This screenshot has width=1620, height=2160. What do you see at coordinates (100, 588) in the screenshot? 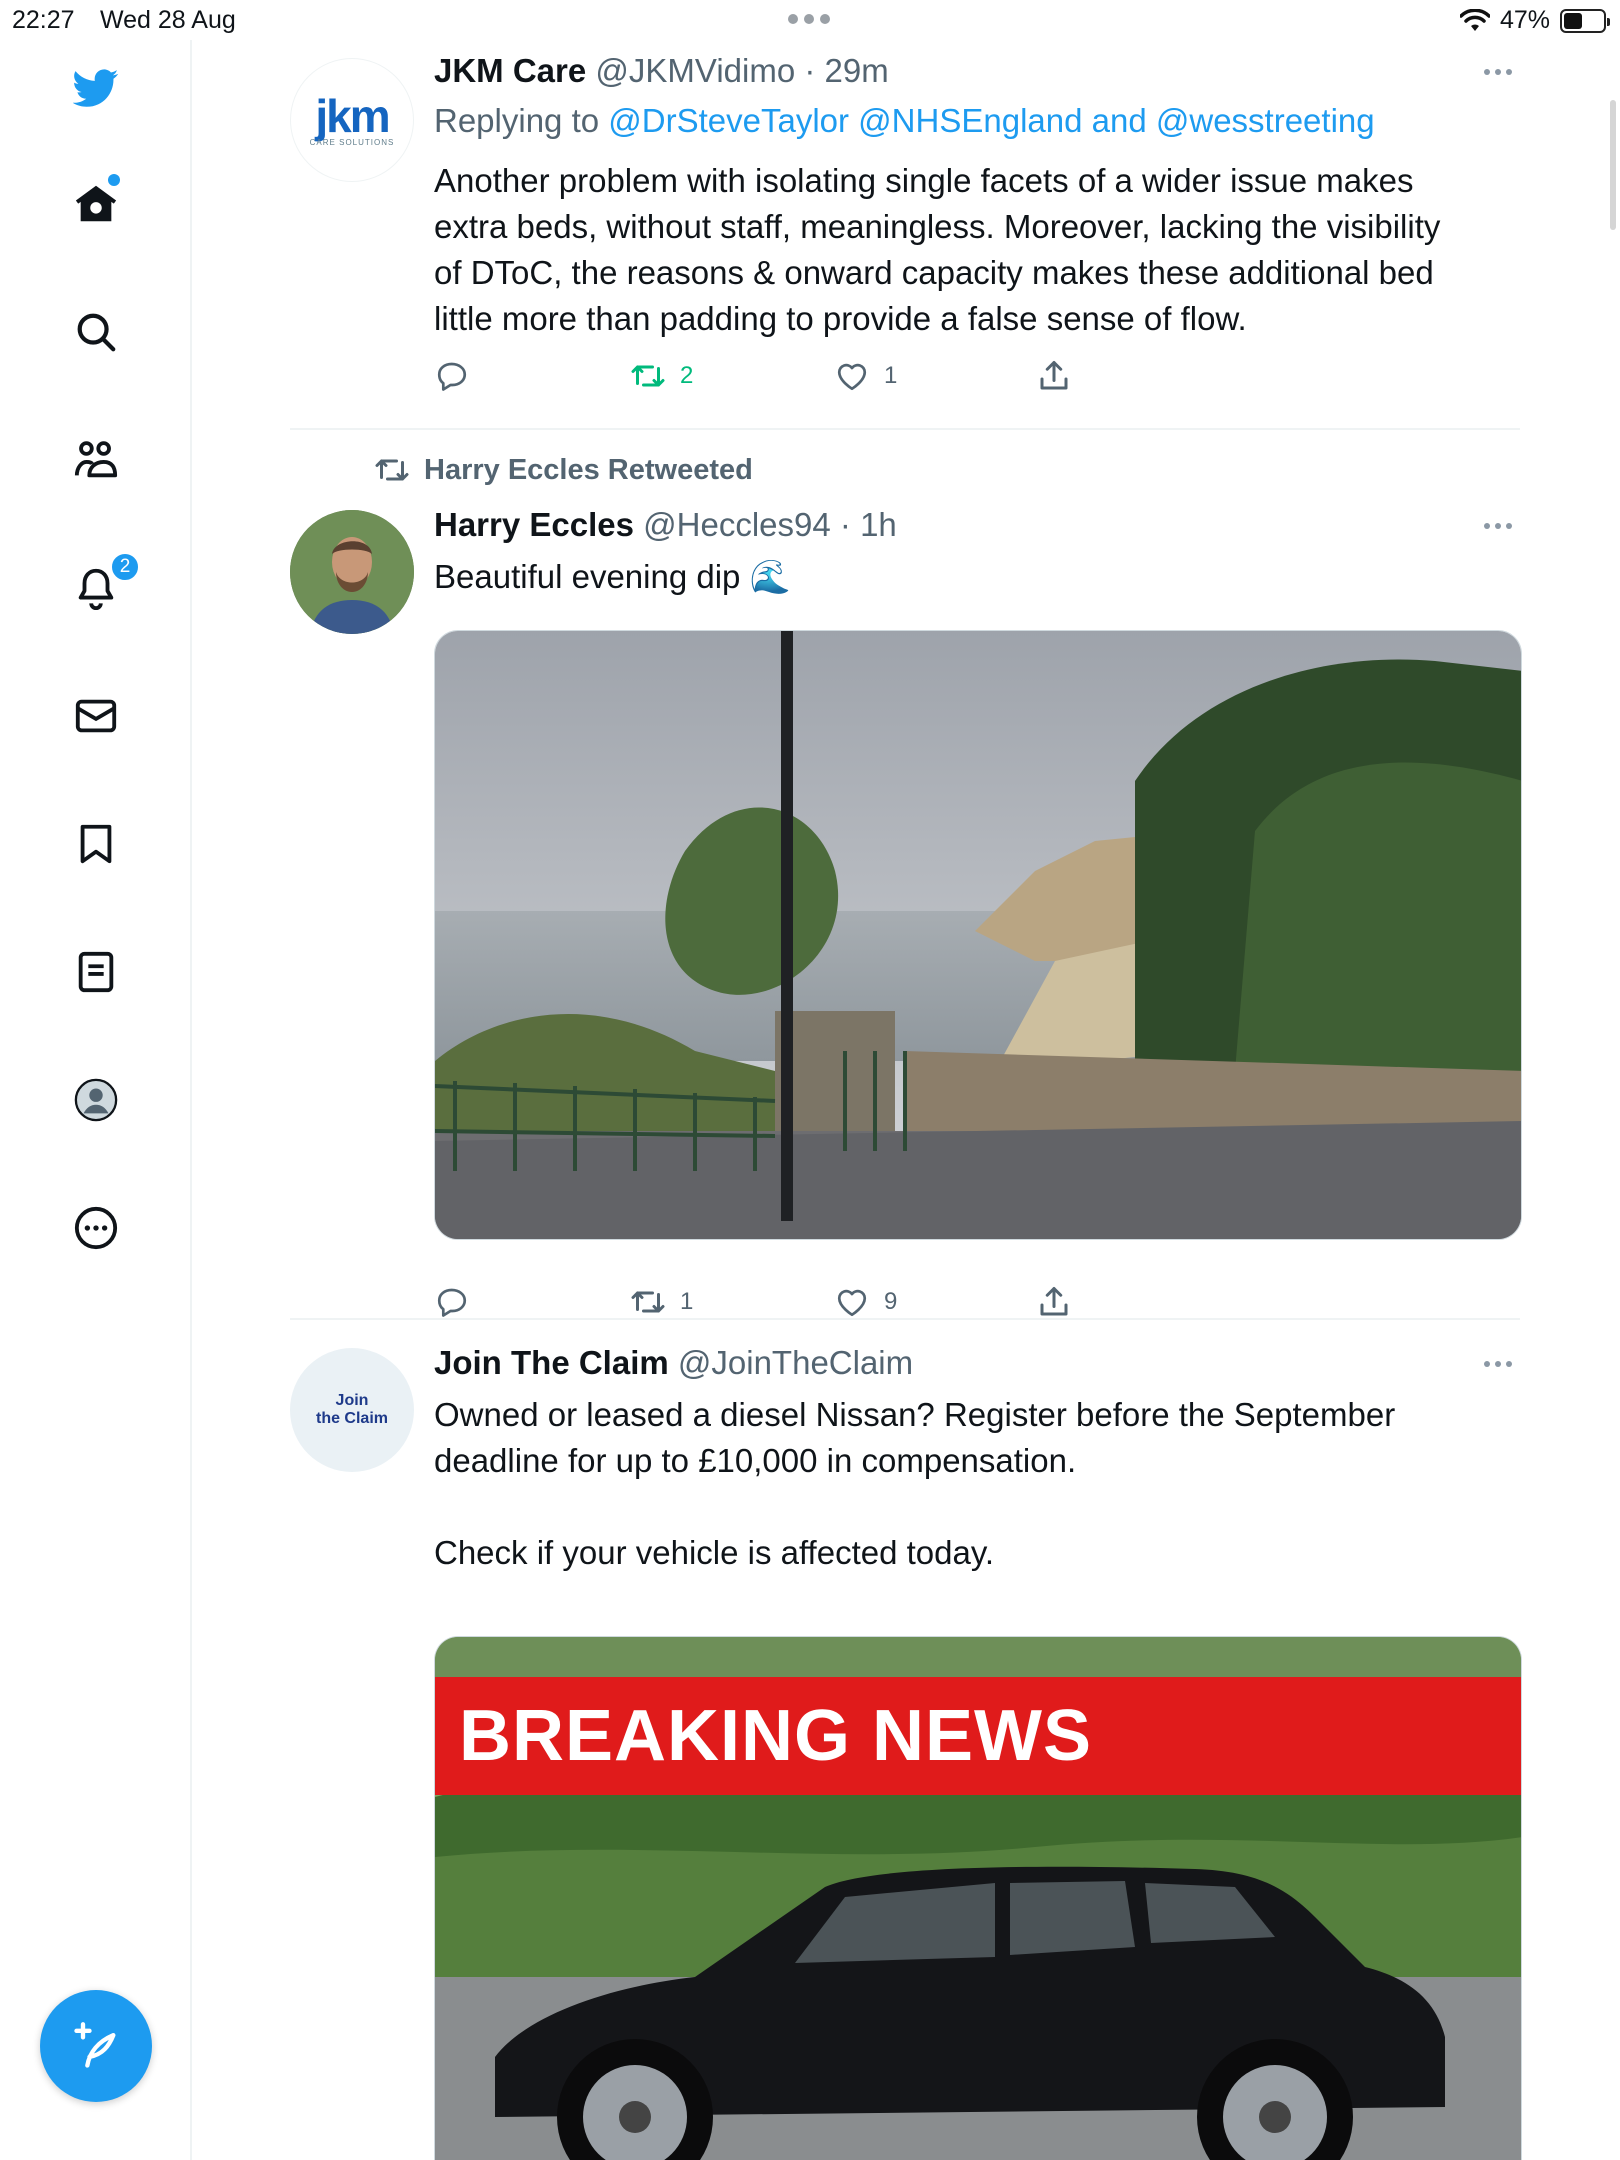
I see `nav-notifications: 2` at bounding box center [100, 588].